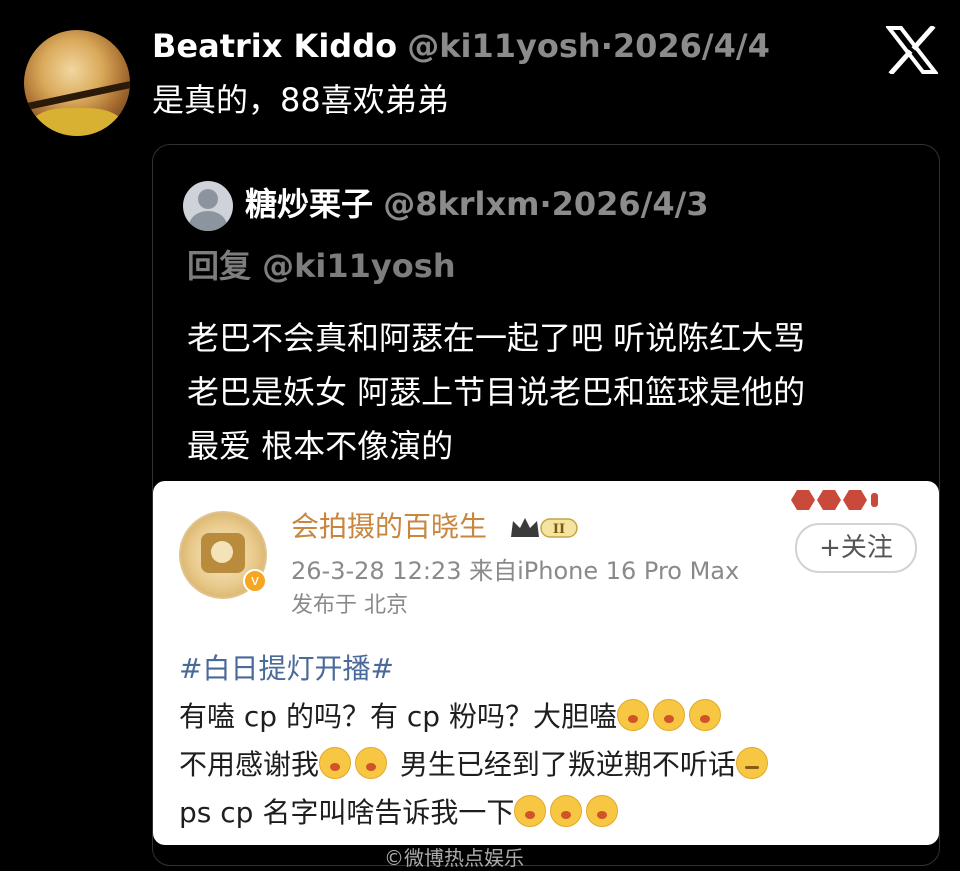  What do you see at coordinates (834, 500) in the screenshot?
I see `medal-badges-icon` at bounding box center [834, 500].